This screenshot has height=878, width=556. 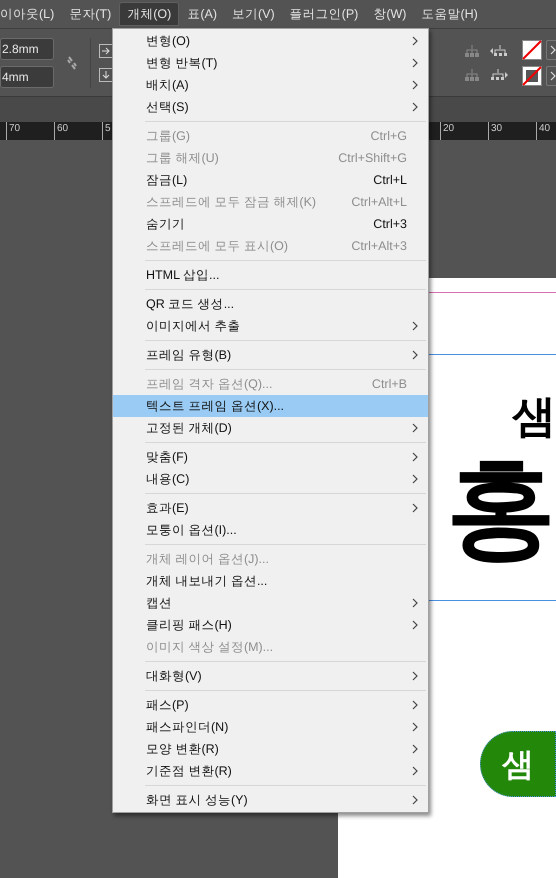 What do you see at coordinates (270, 479) in the screenshot?
I see `menu-item: 내용(C)` at bounding box center [270, 479].